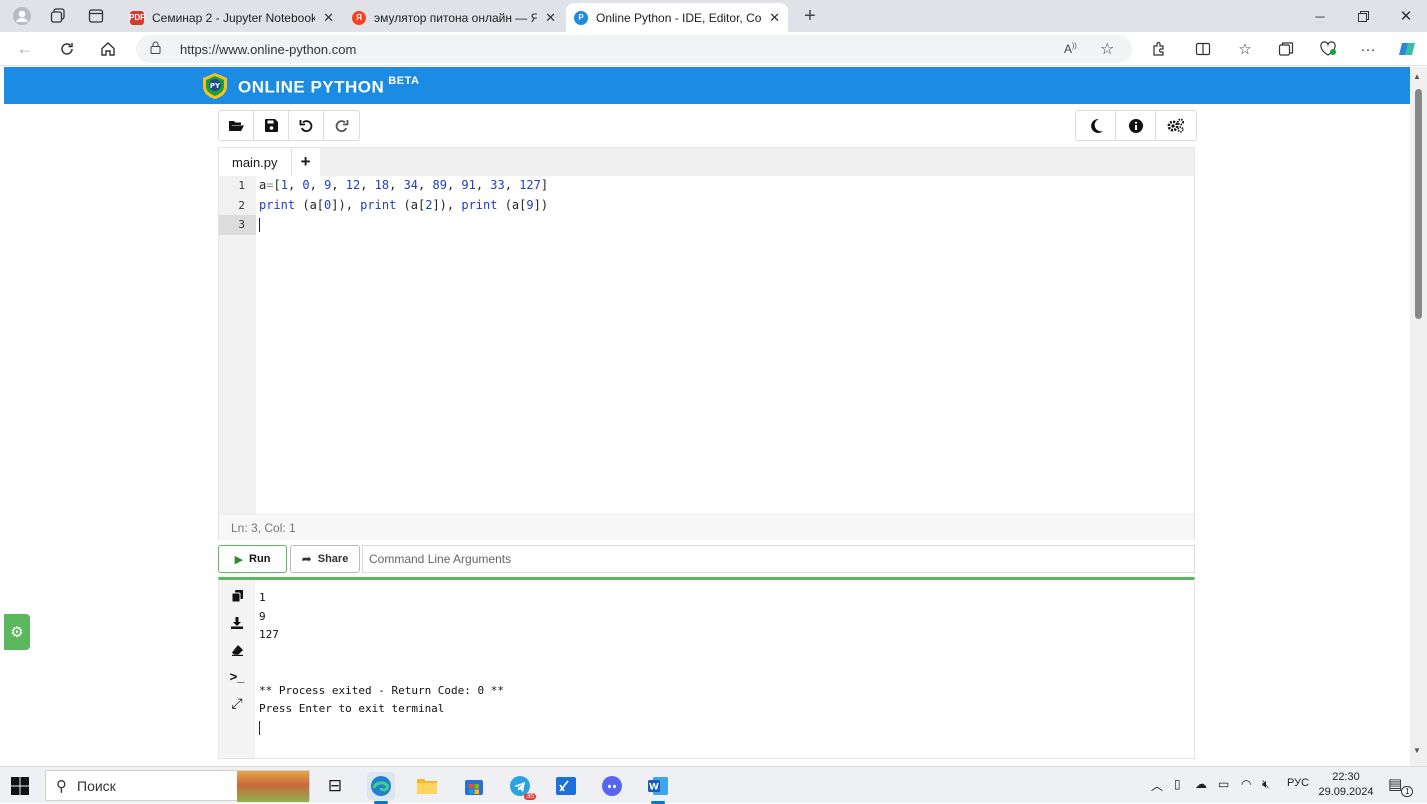 Image resolution: width=1427 pixels, height=804 pixels. Describe the element at coordinates (1407, 791) in the screenshot. I see `notification-count-badge: 1` at that location.